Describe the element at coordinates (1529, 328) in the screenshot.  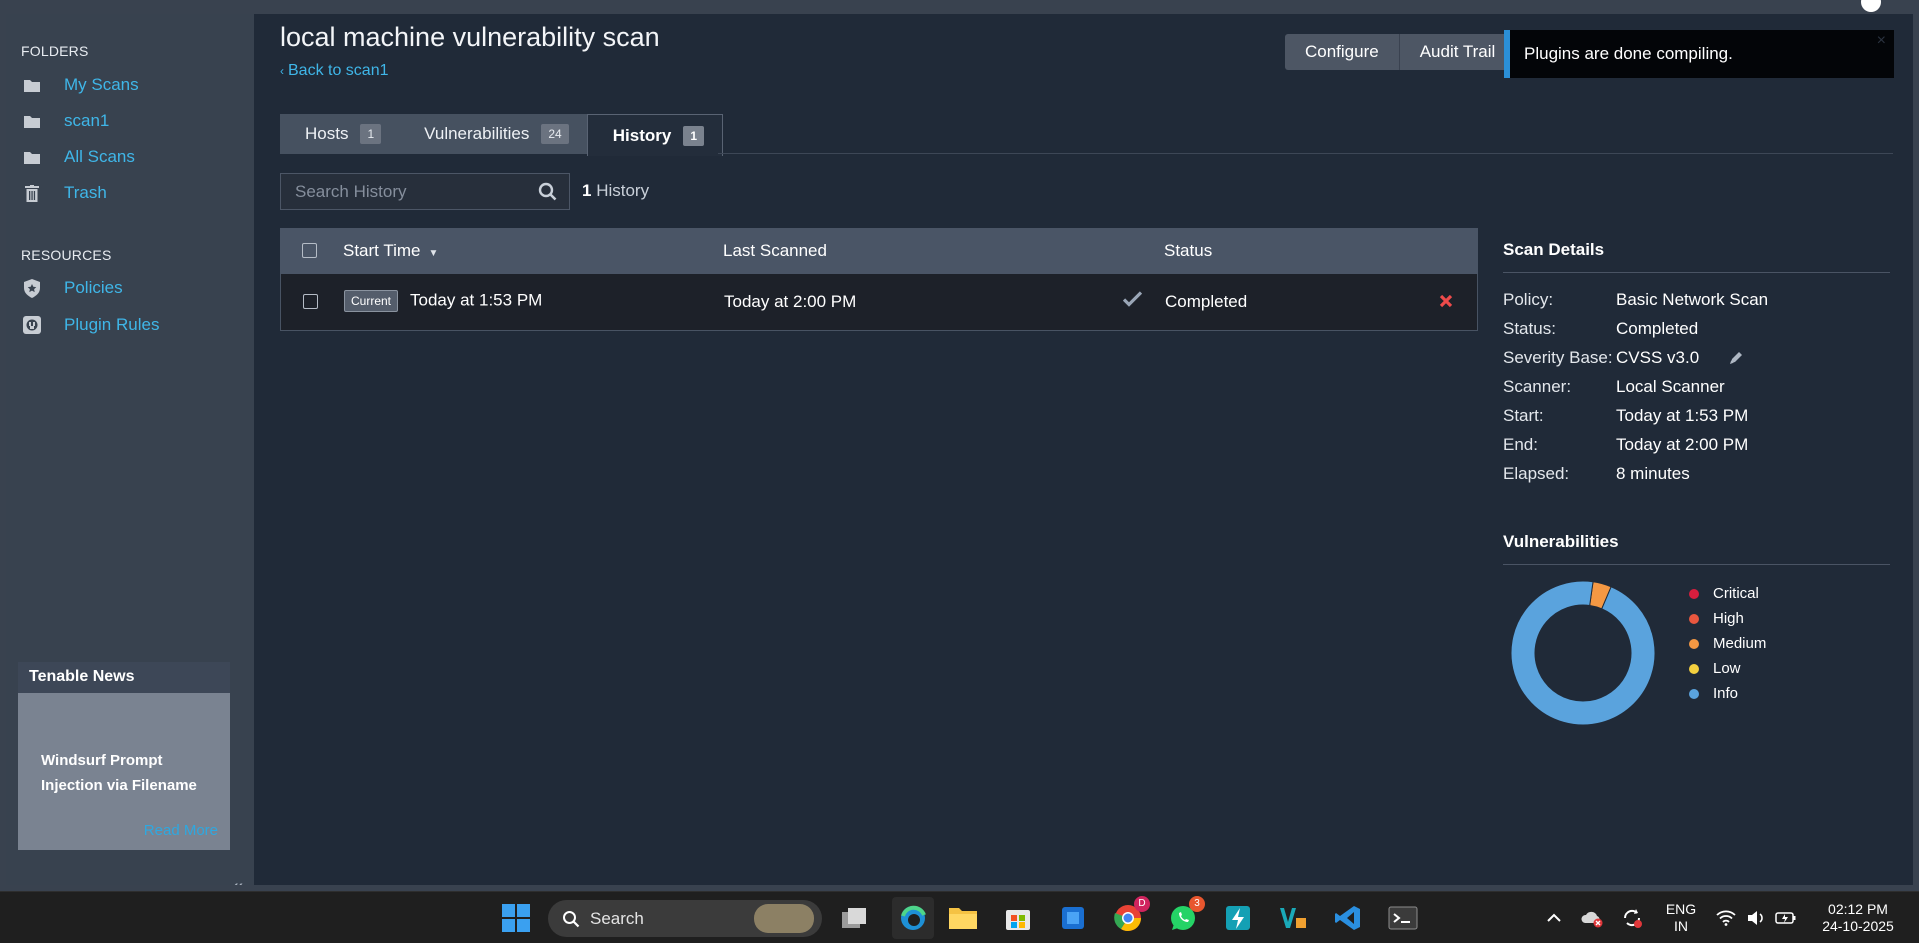
I see `detail-key: Status:` at that location.